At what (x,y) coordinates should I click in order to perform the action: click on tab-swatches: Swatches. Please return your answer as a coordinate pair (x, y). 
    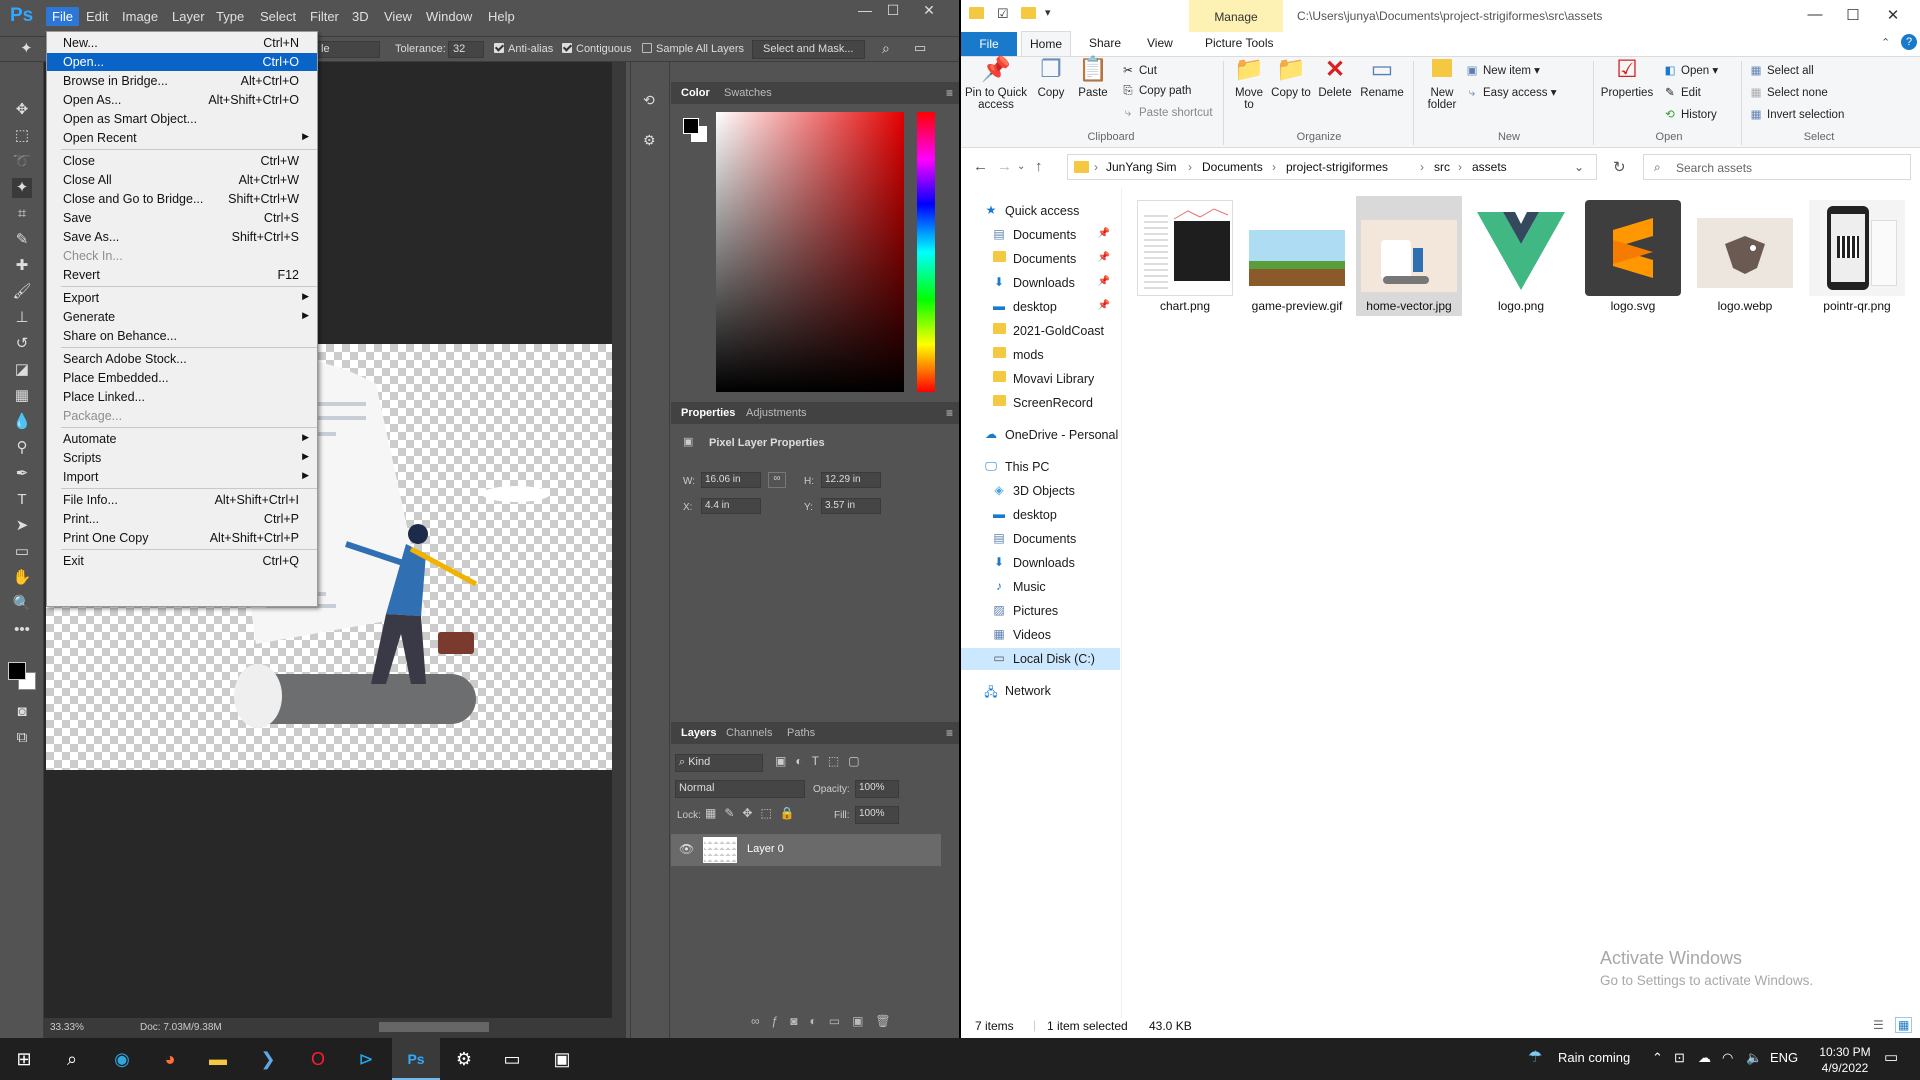
    Looking at the image, I should click on (748, 93).